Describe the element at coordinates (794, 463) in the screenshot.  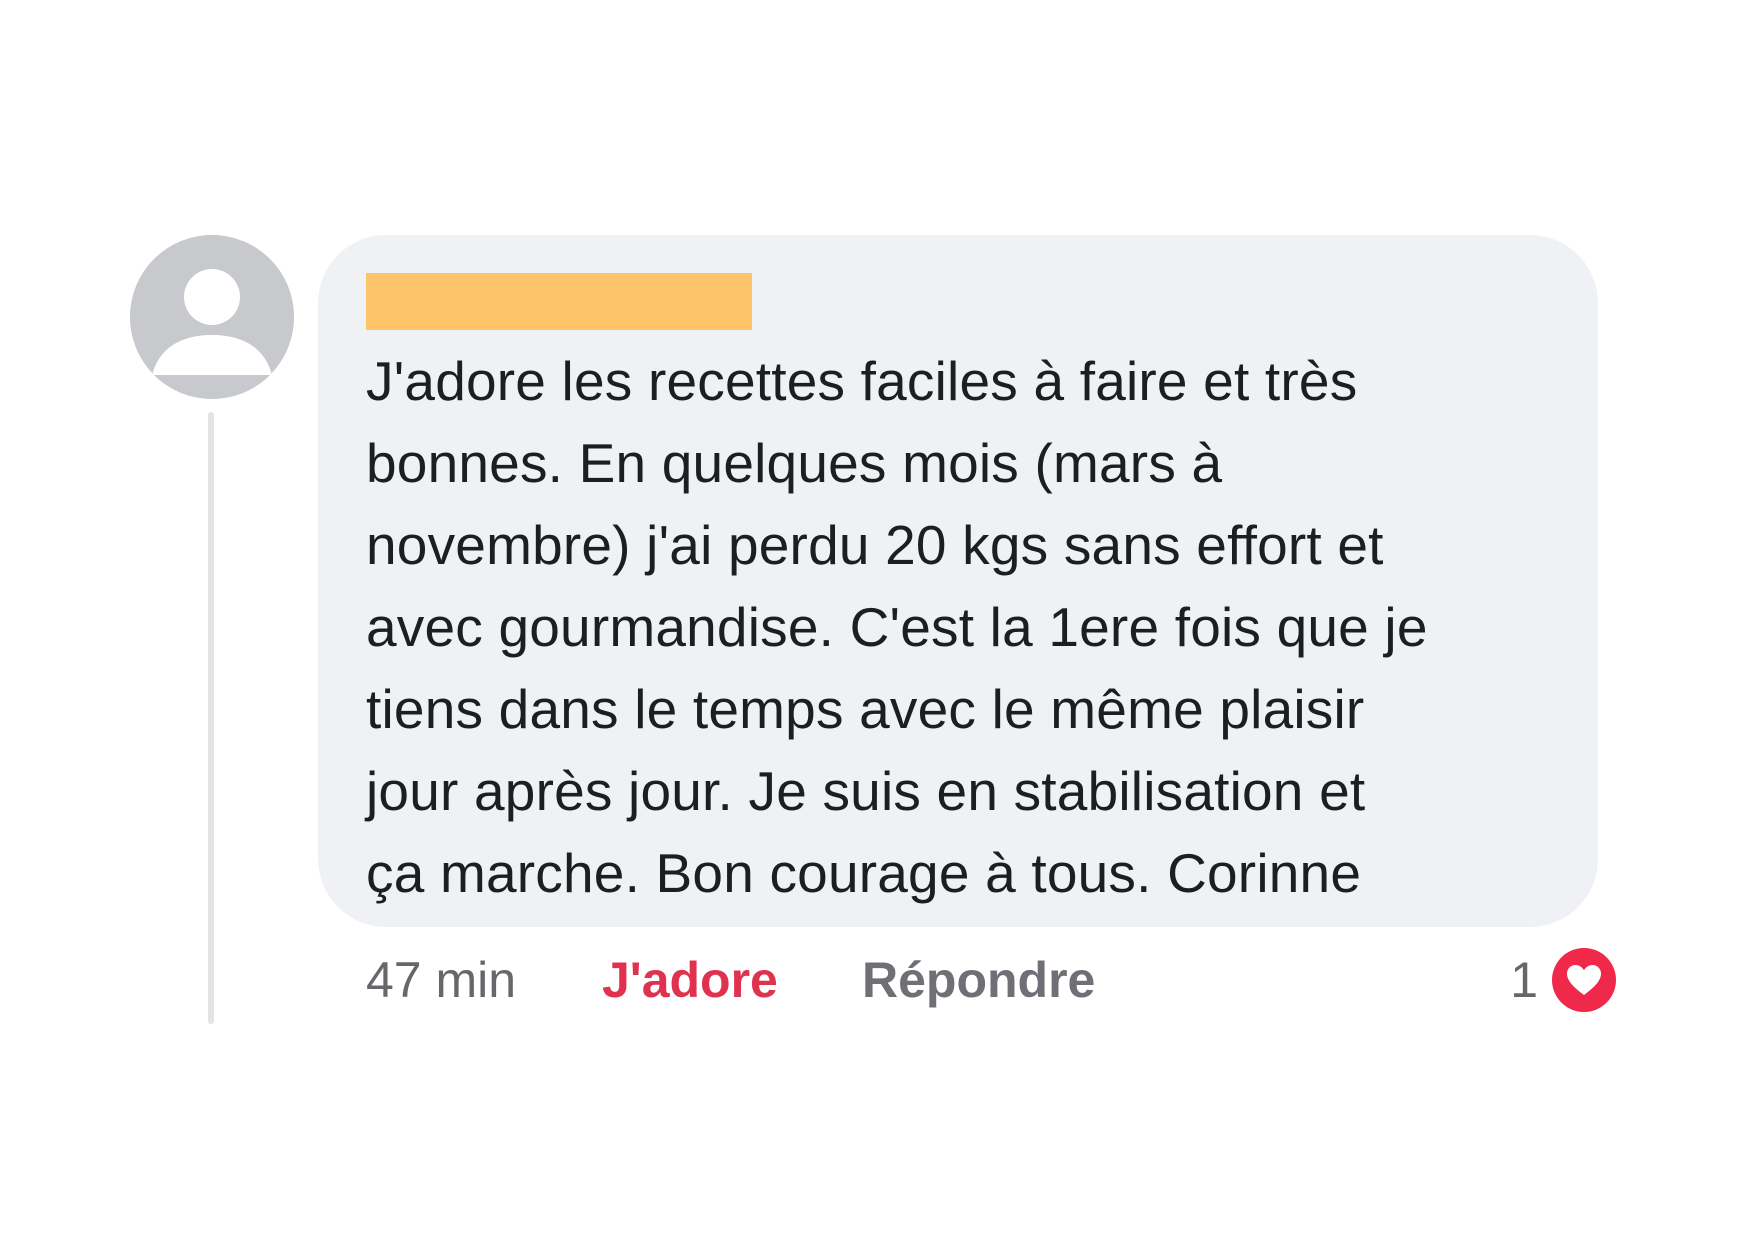
I see `comment-text-line: bonnes. En quelques mois (mars à` at that location.